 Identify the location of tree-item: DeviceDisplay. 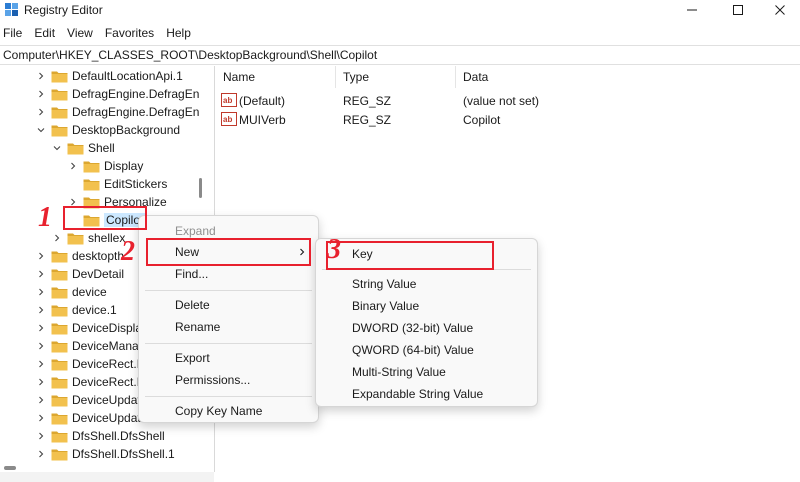
(91, 328).